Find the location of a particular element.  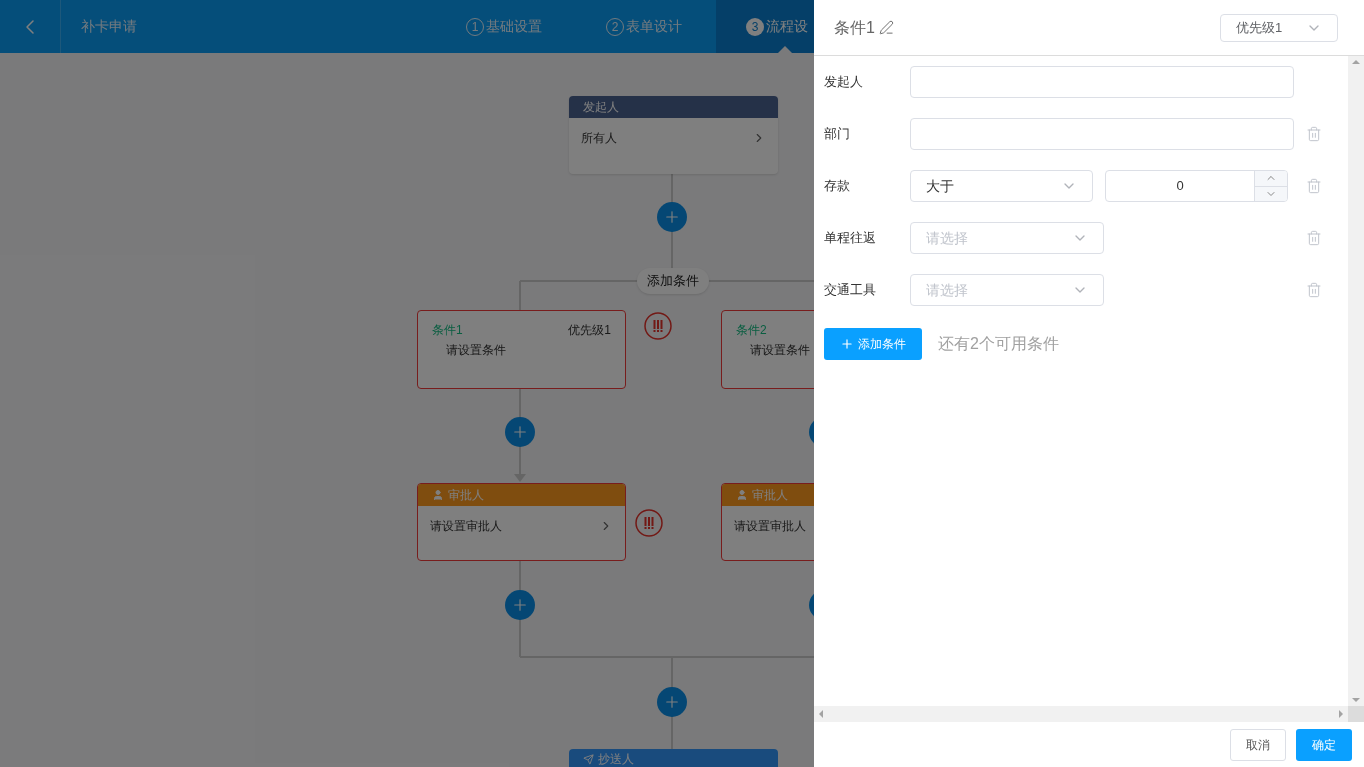

available-conditions-hint: 还有2个可用条件 is located at coordinates (998, 344).